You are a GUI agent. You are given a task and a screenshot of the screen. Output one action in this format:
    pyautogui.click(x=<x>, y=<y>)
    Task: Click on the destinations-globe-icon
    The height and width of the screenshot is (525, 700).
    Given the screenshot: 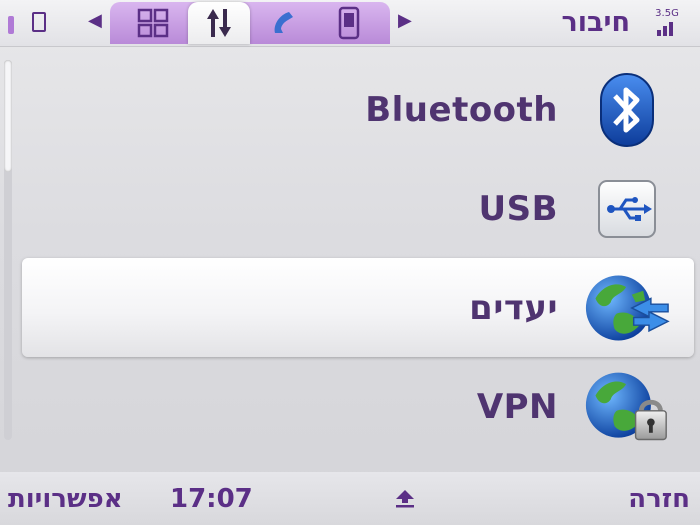 What is the action you would take?
    pyautogui.click(x=627, y=308)
    